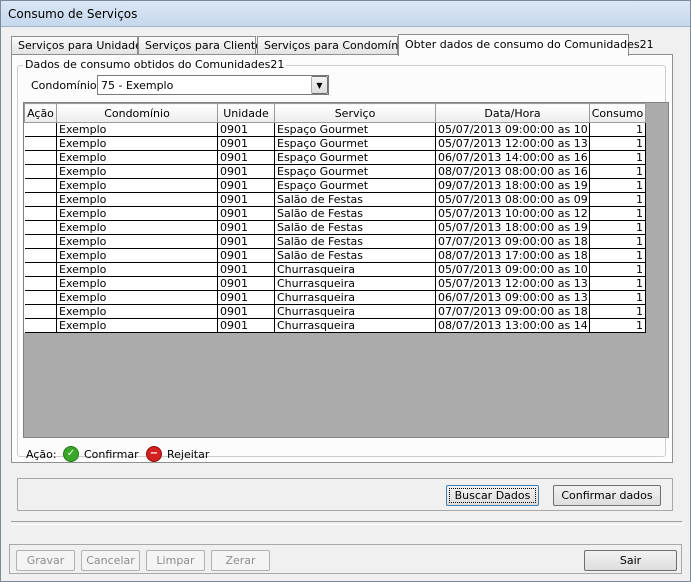 Image resolution: width=691 pixels, height=582 pixels. I want to click on buscar-dados-button: Buscar Dados, so click(492, 495).